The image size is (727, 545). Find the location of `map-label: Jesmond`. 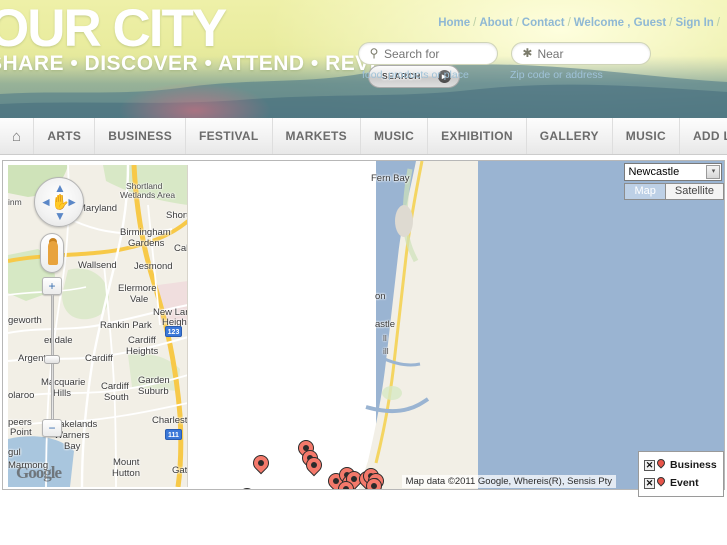

map-label: Jesmond is located at coordinates (153, 266).